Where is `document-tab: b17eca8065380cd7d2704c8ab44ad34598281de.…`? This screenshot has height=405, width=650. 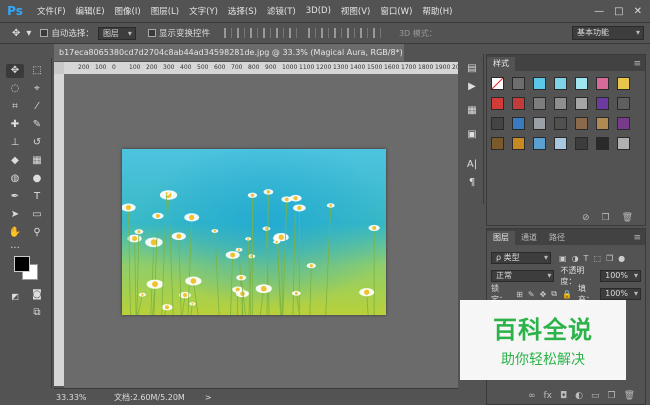 document-tab: b17eca8065380cd7d2704c8ab44ad34598281de.… is located at coordinates (229, 52).